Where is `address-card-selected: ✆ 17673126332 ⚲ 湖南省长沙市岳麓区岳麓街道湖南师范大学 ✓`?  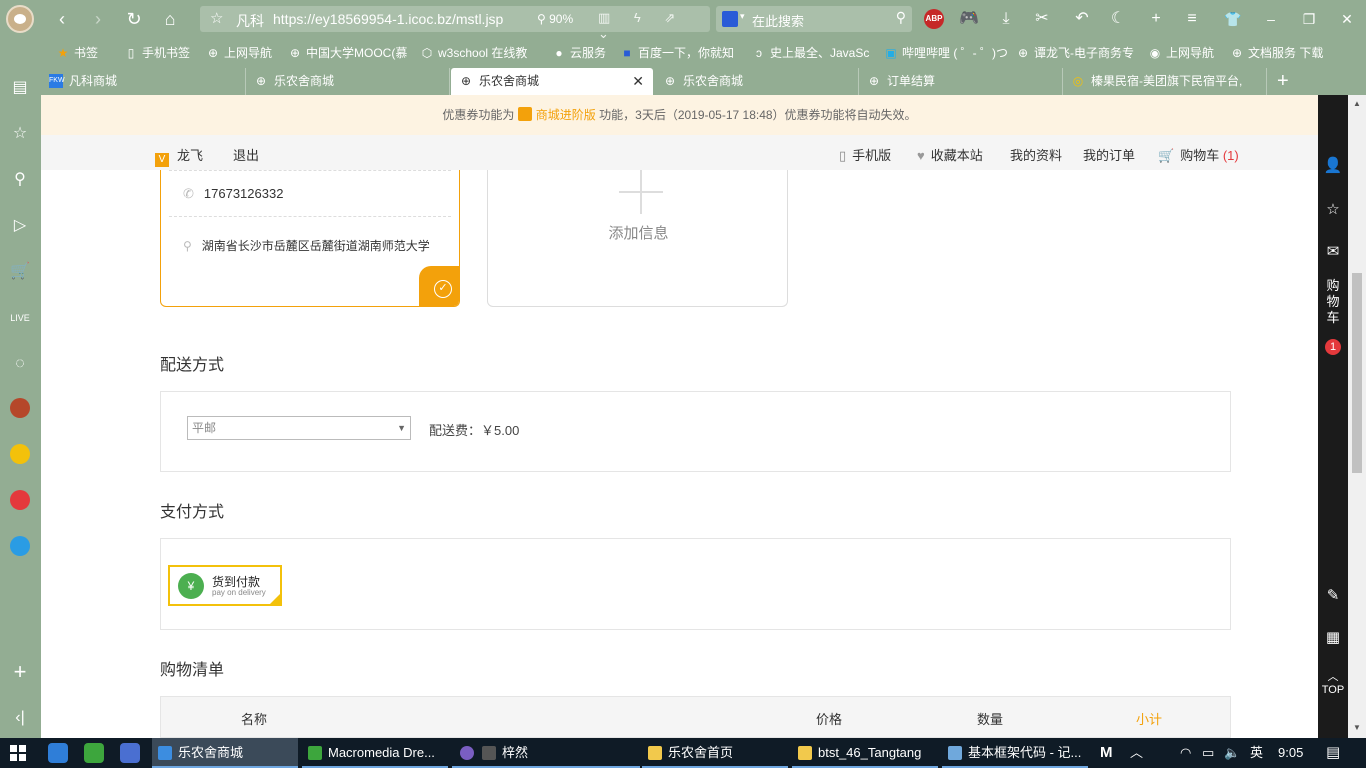 address-card-selected: ✆ 17673126332 ⚲ 湖南省长沙市岳麓区岳麓街道湖南师范大学 ✓ is located at coordinates (310, 238).